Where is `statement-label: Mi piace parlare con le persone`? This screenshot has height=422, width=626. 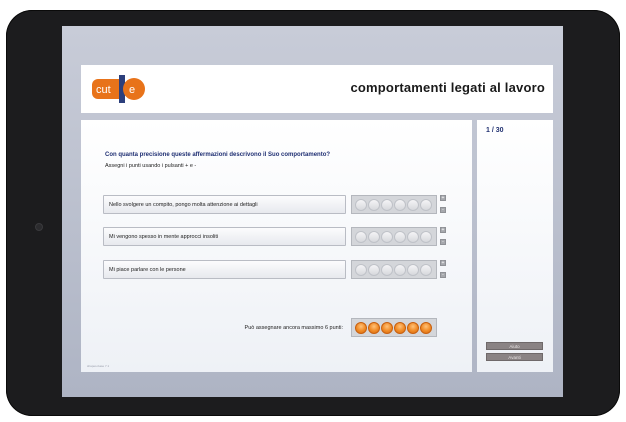 statement-label: Mi piace parlare con le persone is located at coordinates (147, 270).